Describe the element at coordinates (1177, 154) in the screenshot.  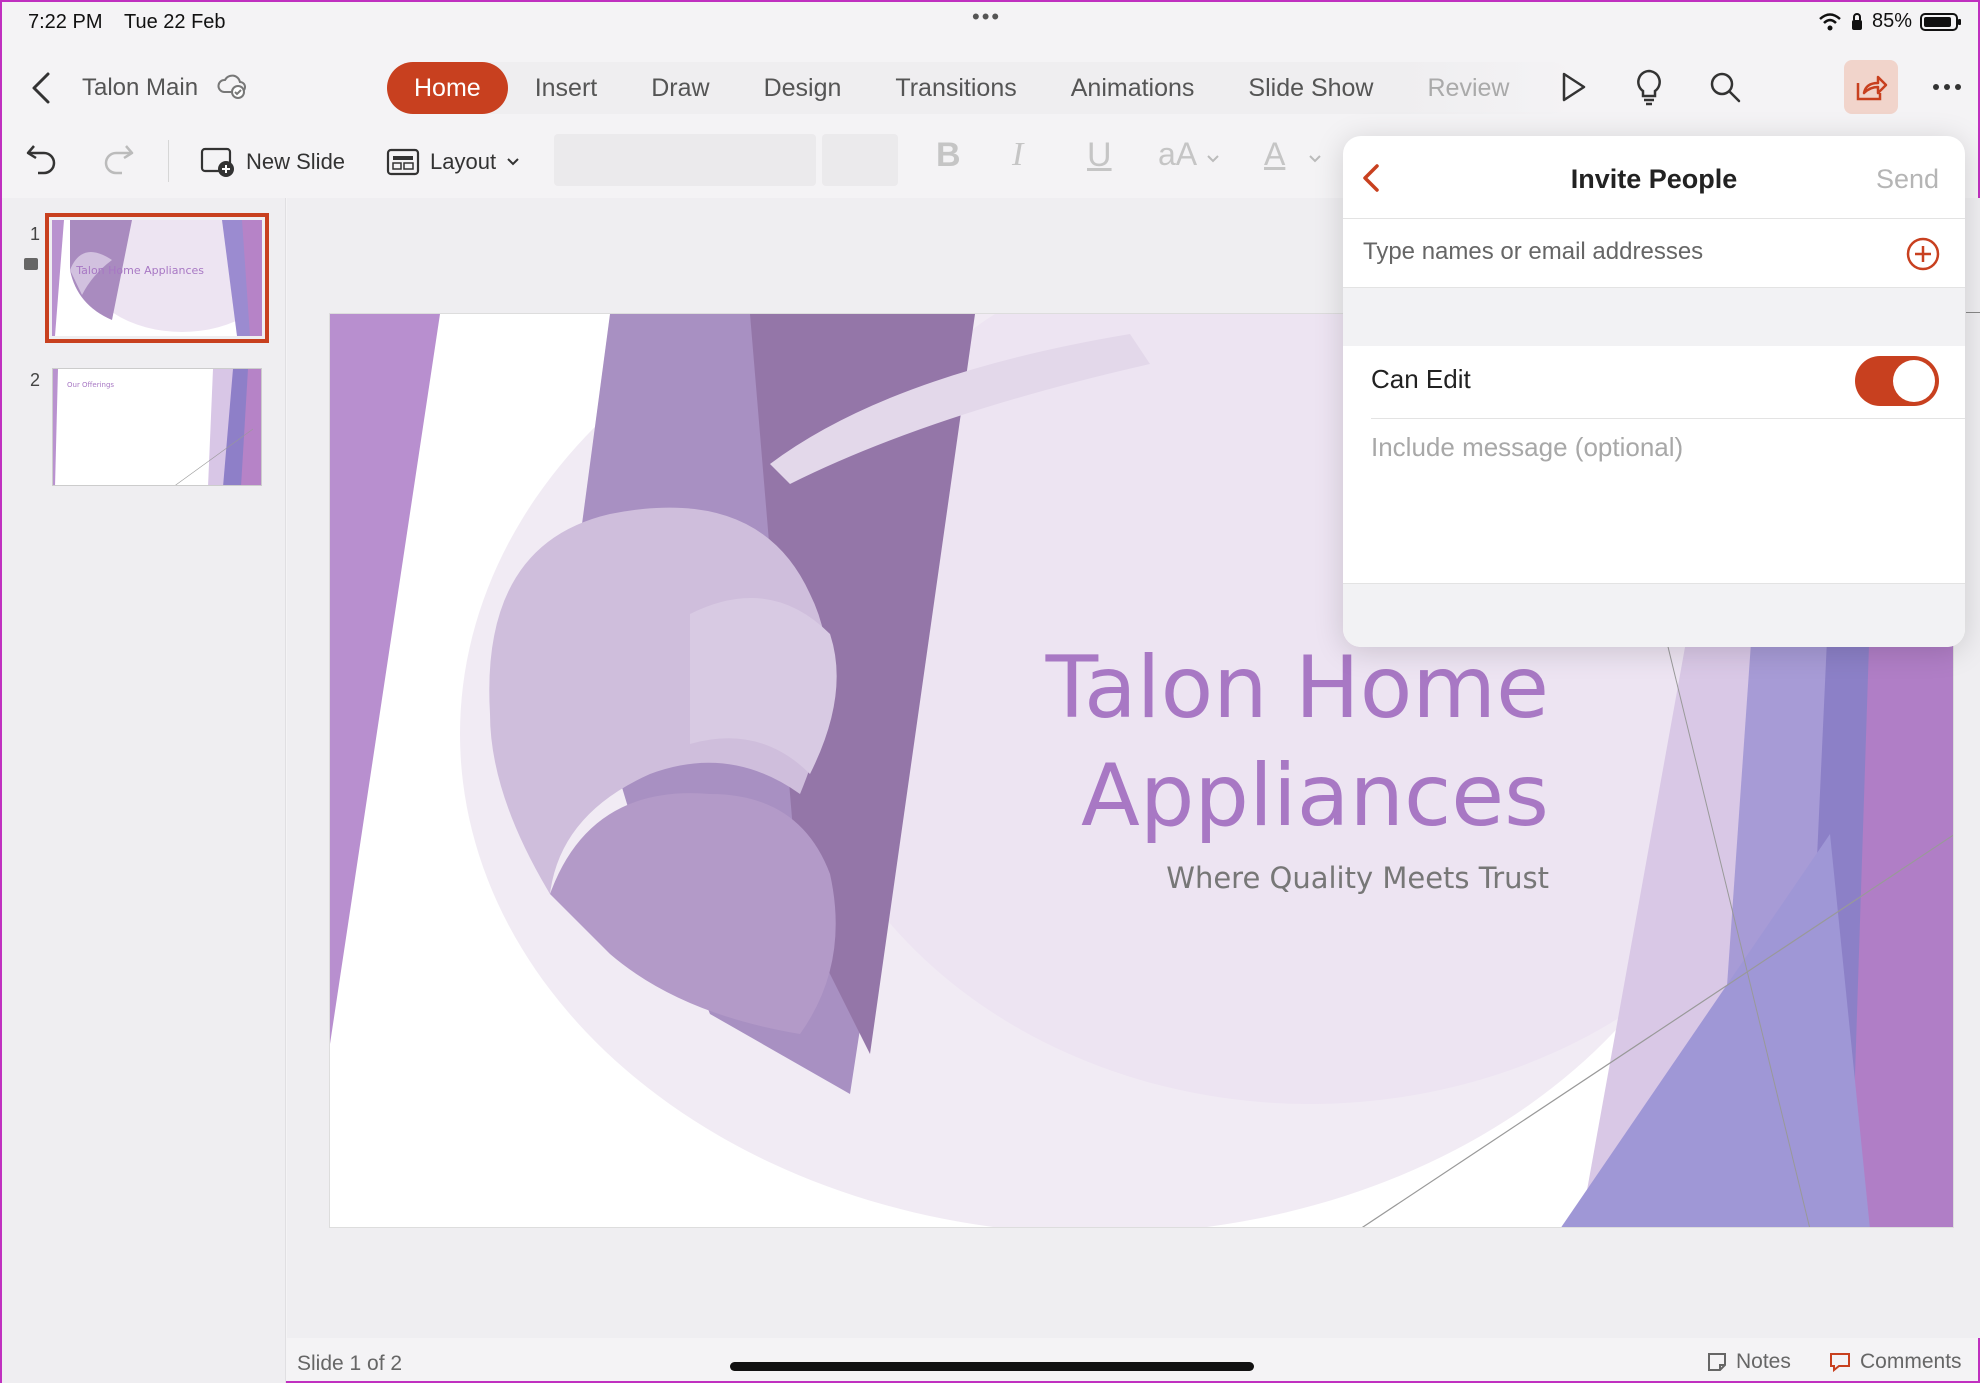
I see `font-size-adjust-button: aA` at that location.